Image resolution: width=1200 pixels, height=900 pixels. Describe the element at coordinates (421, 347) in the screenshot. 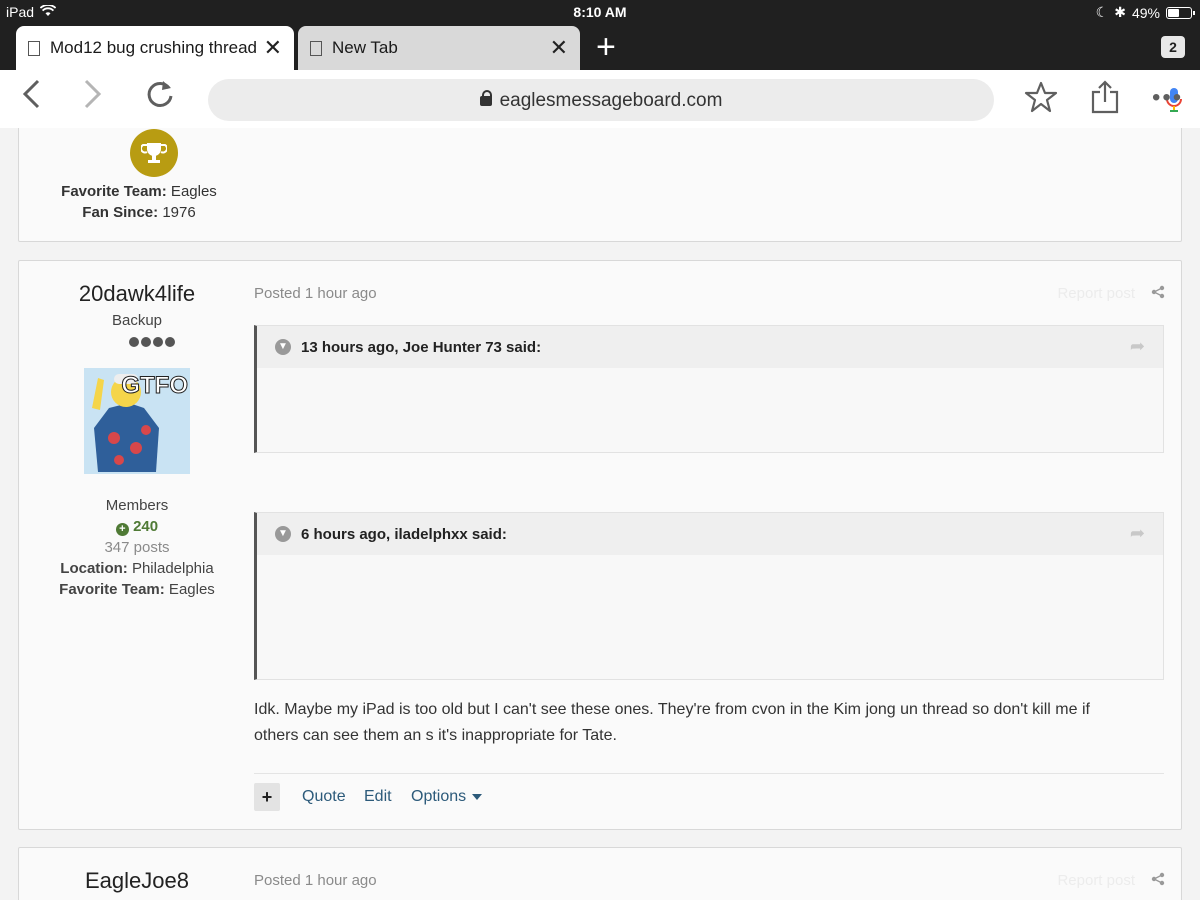

I see `quote-citation: 13 hours ago, Joe Hunter 73 said:` at that location.